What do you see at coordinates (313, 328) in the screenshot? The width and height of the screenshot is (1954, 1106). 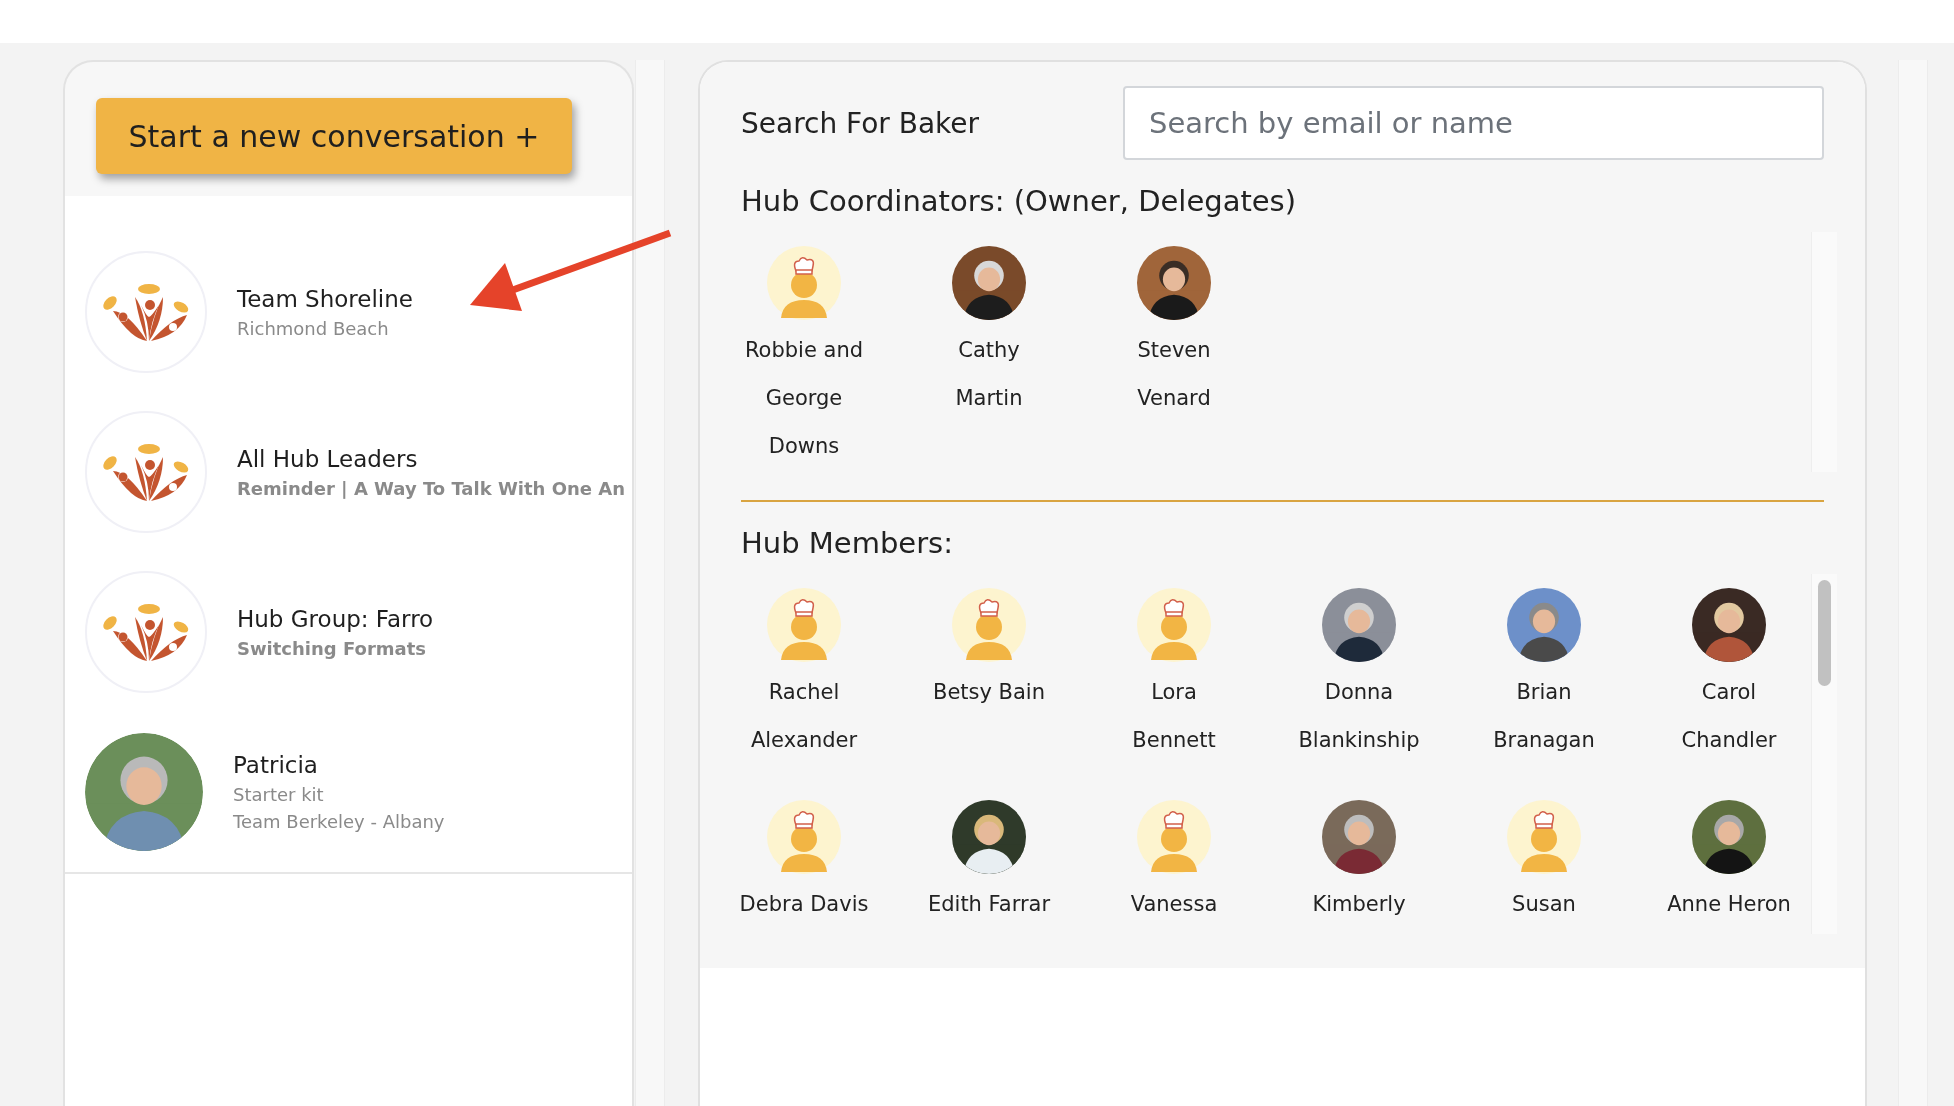 I see `conversation-preview: Richmond Beach` at bounding box center [313, 328].